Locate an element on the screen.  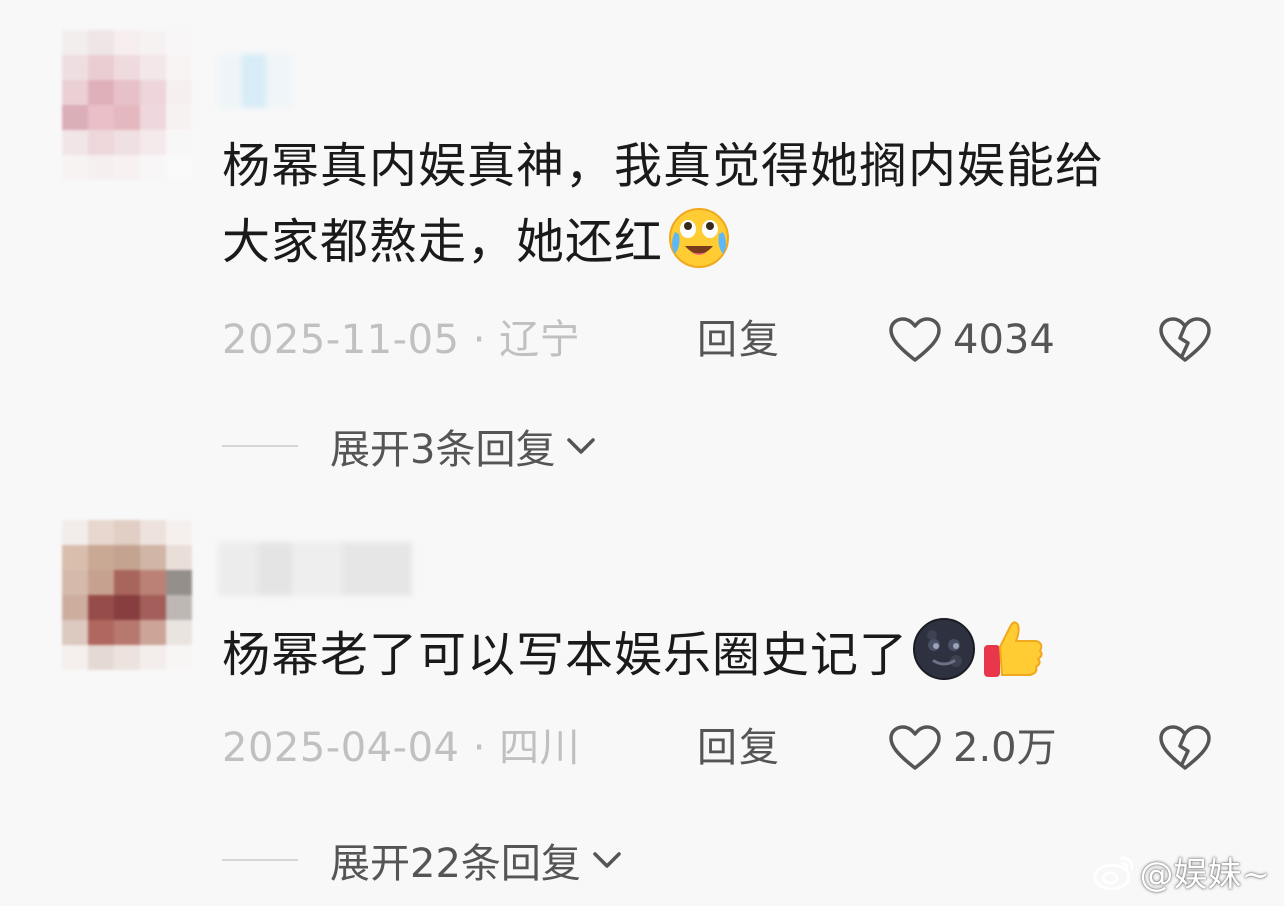
weibo-icon is located at coordinates (1113, 873).